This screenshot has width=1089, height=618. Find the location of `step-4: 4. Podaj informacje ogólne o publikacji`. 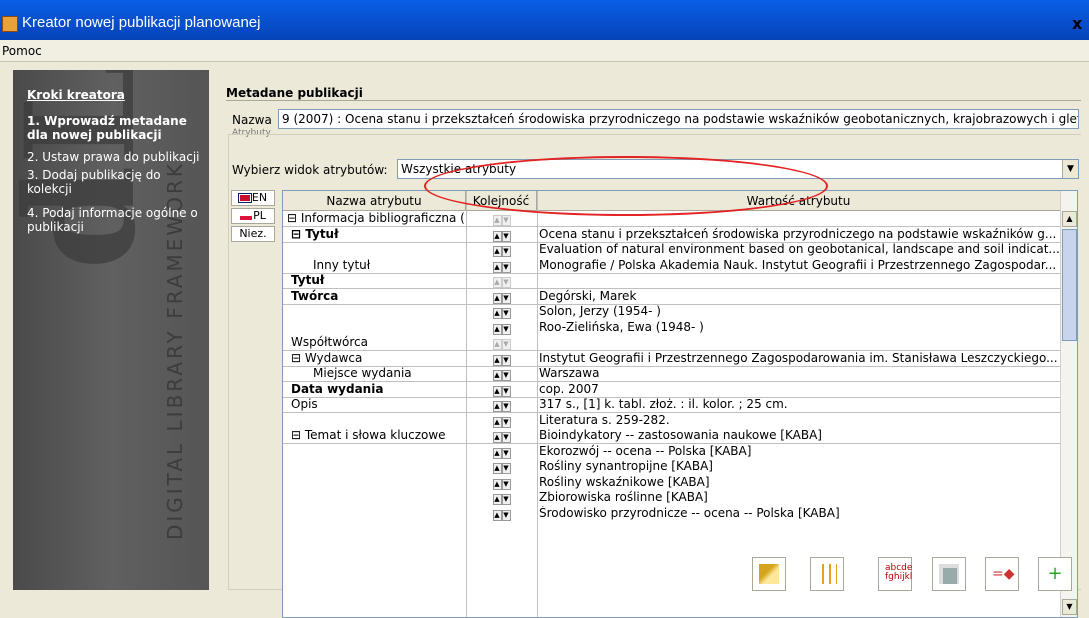

step-4: 4. Podaj informacje ogólne o publikacji is located at coordinates (117, 220).